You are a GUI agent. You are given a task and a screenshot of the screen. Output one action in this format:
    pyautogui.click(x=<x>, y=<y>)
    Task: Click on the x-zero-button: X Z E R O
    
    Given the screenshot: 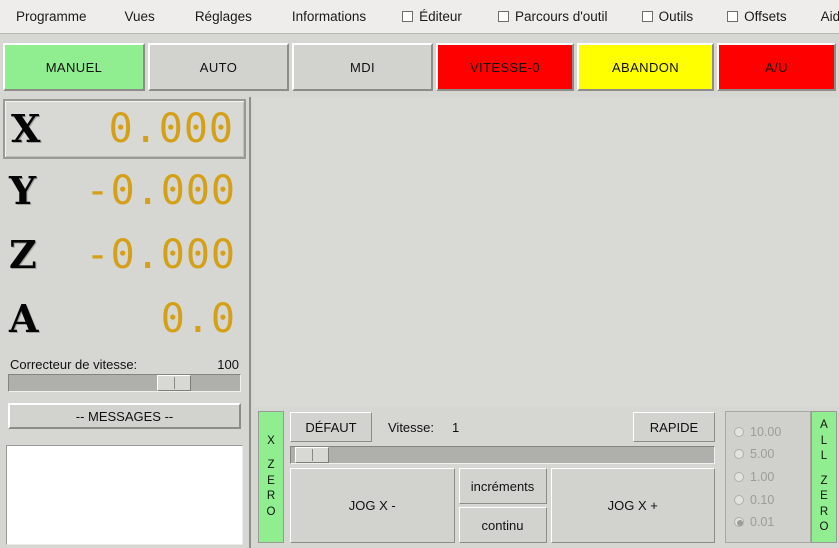 What is the action you would take?
    pyautogui.click(x=271, y=477)
    